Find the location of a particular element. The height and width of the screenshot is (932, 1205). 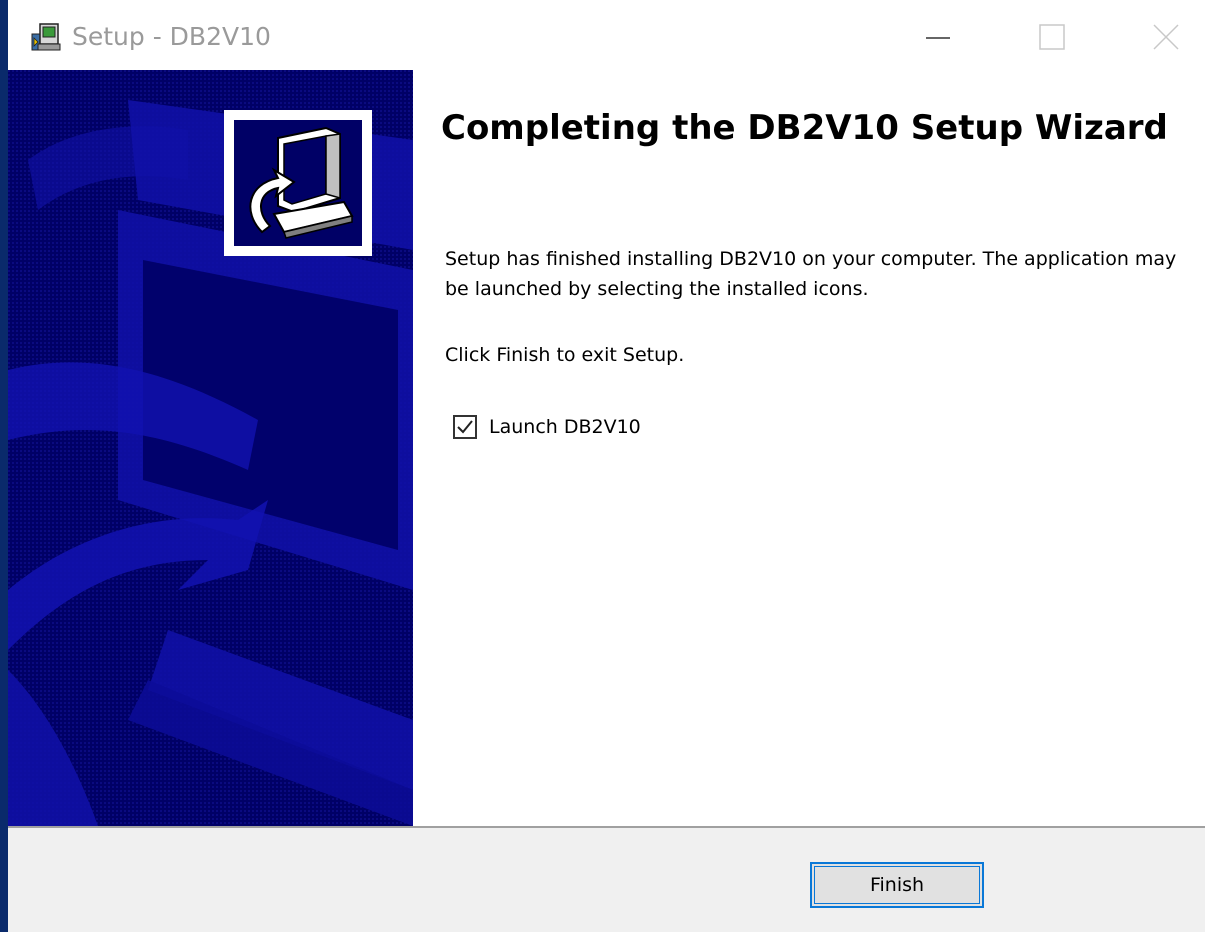

banner-logo is located at coordinates (298, 183).